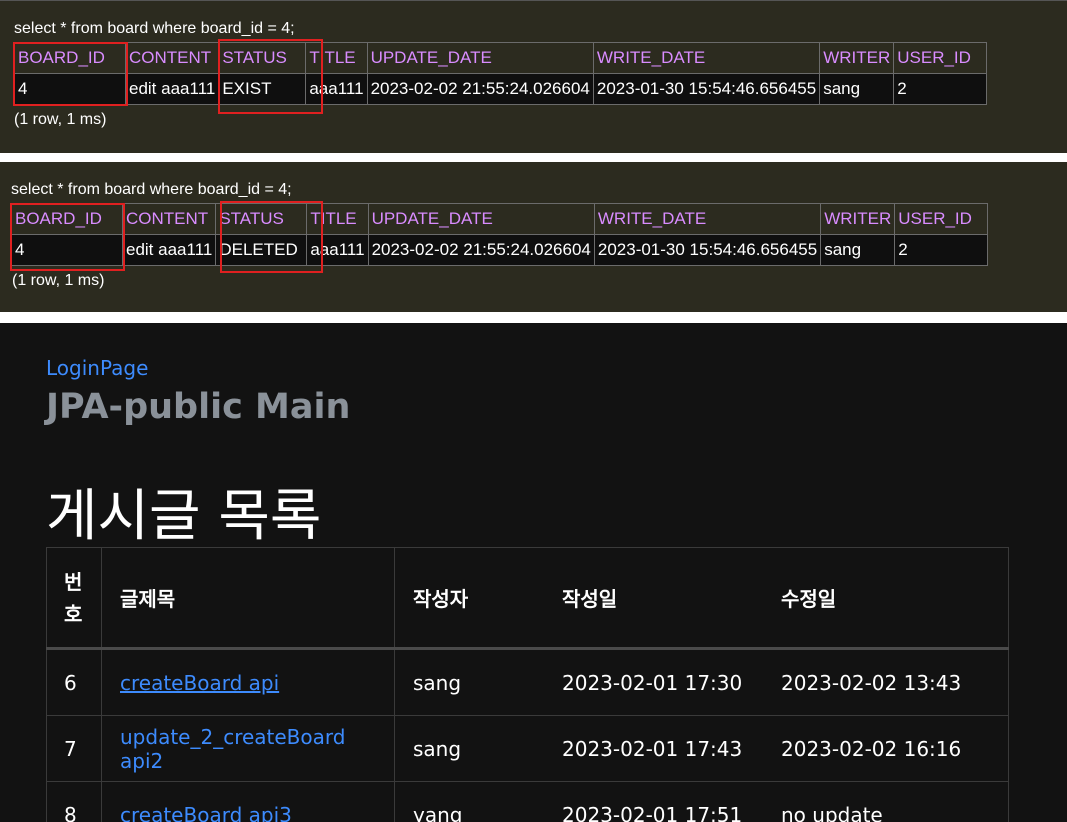 Image resolution: width=1067 pixels, height=822 pixels. Describe the element at coordinates (198, 407) in the screenshot. I see `page-title: JPA-public Main` at that location.